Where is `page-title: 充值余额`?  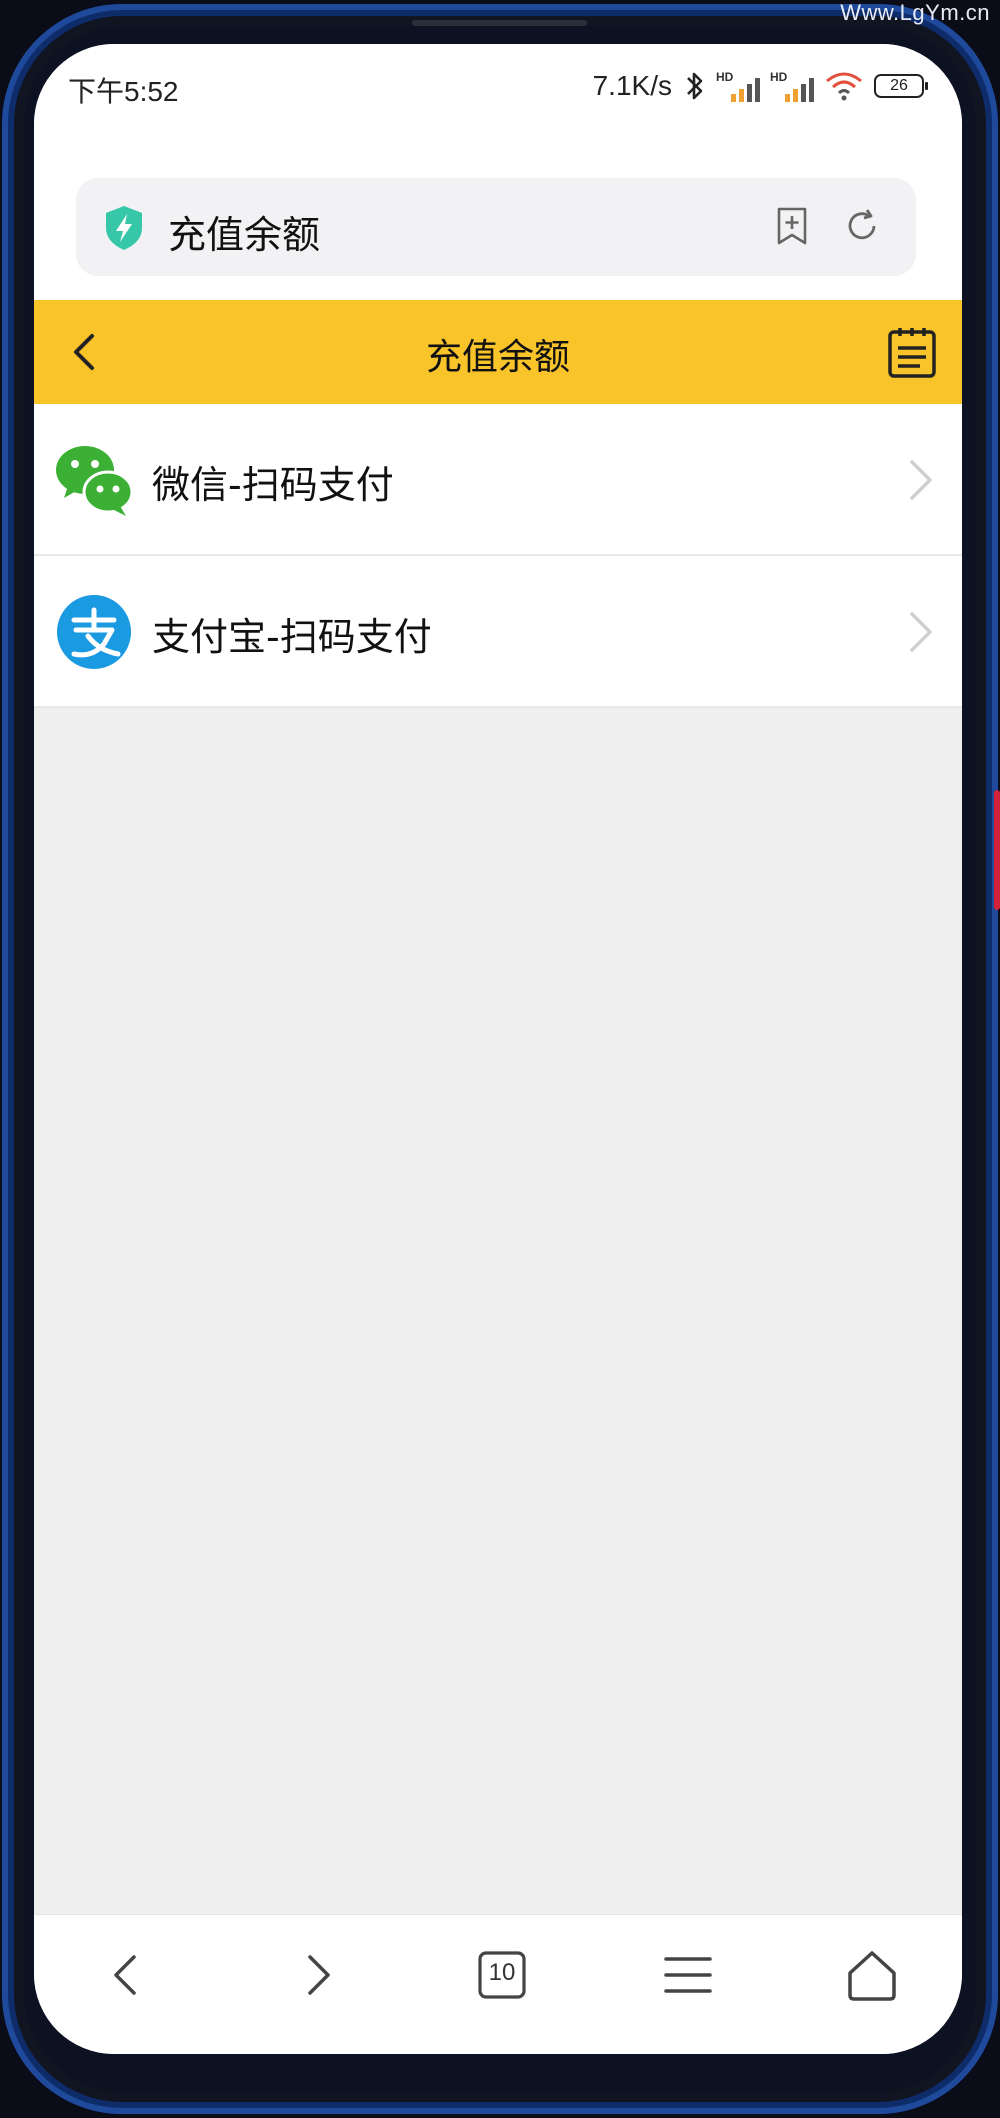
page-title: 充值余额 is located at coordinates (497, 357).